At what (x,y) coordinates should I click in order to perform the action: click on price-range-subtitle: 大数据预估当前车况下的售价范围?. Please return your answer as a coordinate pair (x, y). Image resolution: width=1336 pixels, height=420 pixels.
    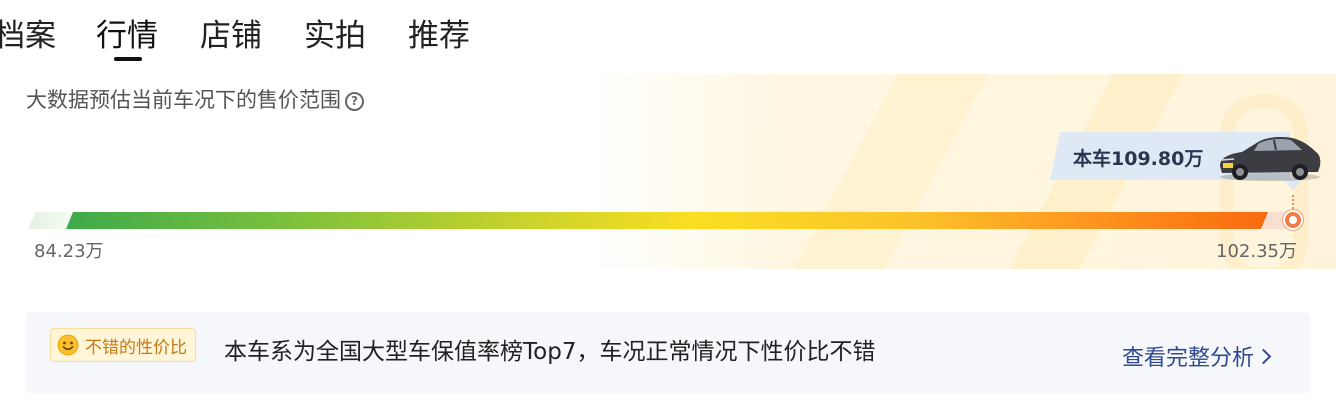
    Looking at the image, I should click on (195, 99).